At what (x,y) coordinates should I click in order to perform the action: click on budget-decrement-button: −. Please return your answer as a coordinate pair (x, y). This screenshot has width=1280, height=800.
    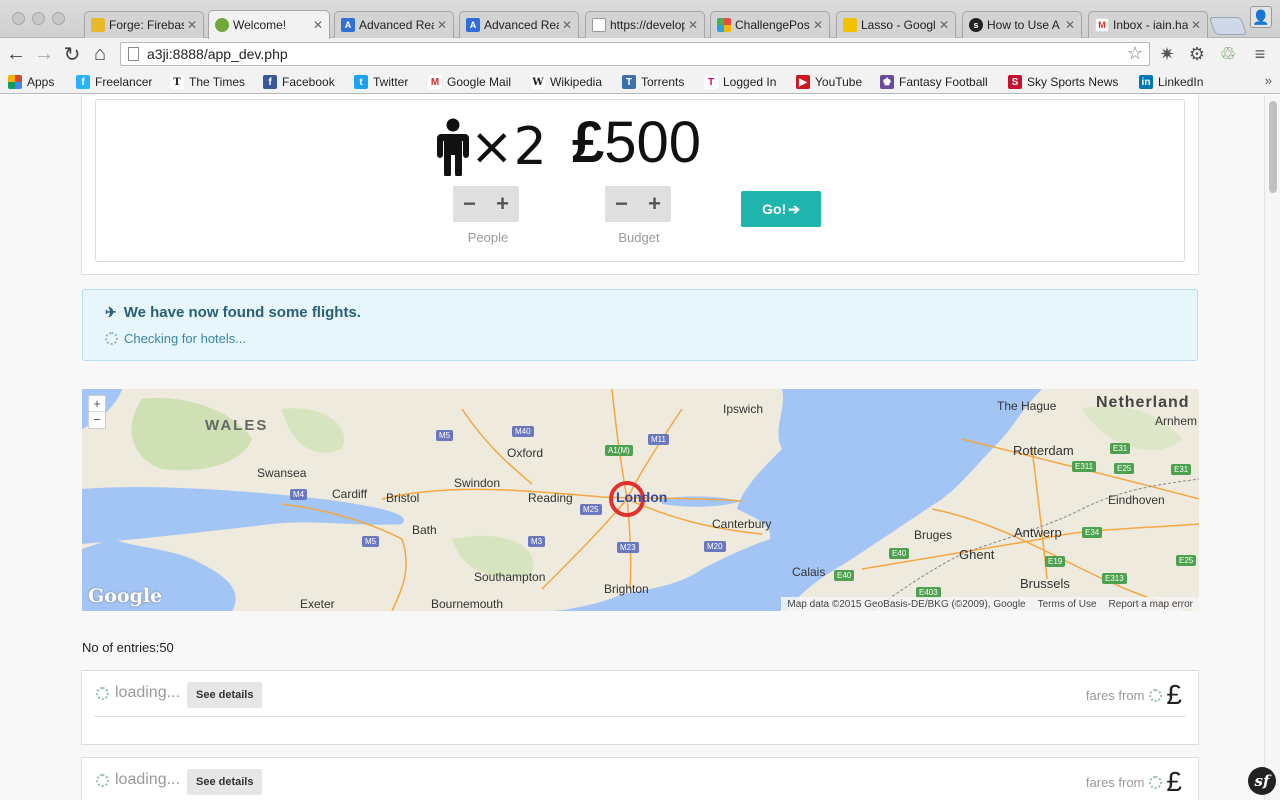
    Looking at the image, I should click on (621, 204).